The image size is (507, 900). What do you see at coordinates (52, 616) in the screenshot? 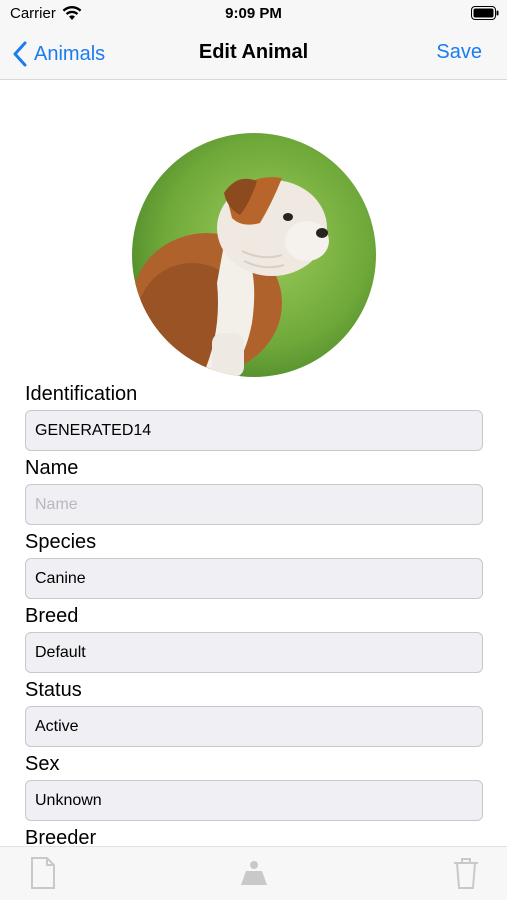
I see `breed-label: Breed` at bounding box center [52, 616].